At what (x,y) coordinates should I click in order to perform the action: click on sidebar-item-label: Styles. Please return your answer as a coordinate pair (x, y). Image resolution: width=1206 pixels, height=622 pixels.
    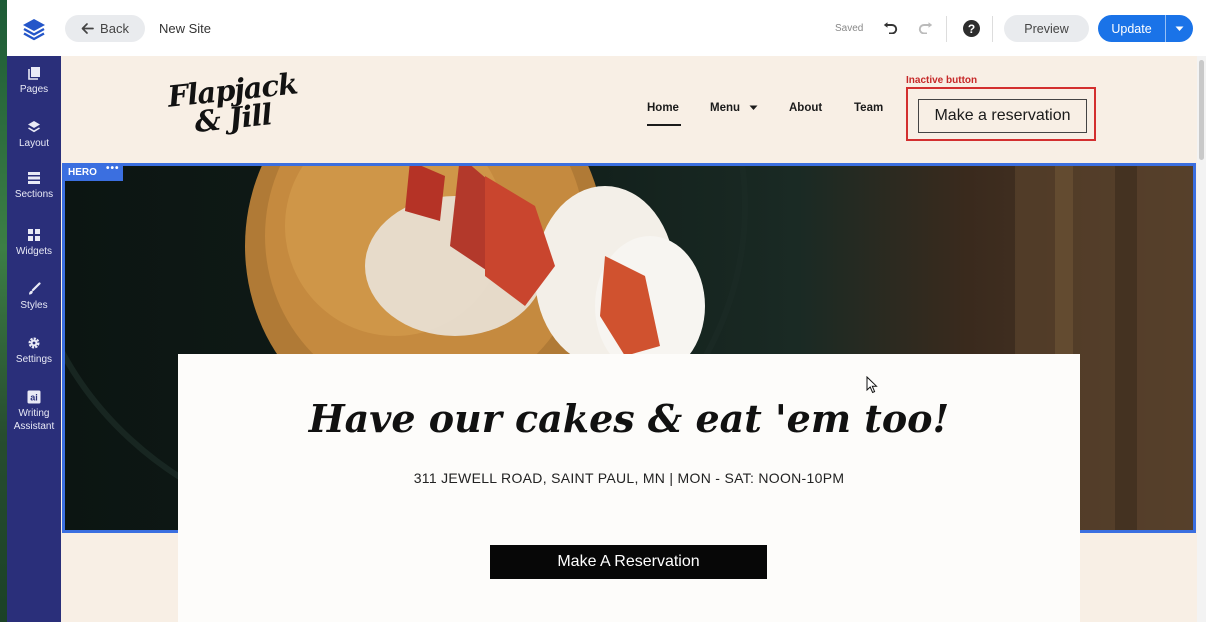
    Looking at the image, I should click on (34, 305).